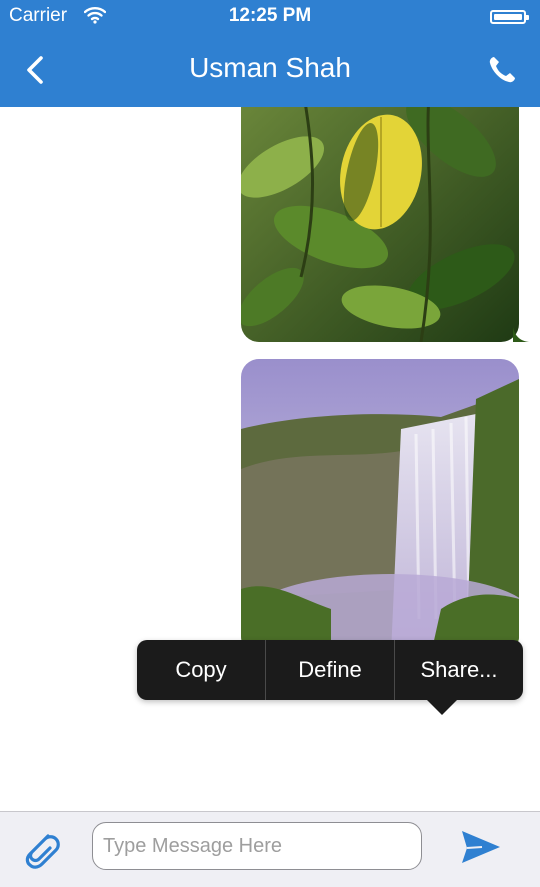  I want to click on image-message-leaves, so click(380, 224).